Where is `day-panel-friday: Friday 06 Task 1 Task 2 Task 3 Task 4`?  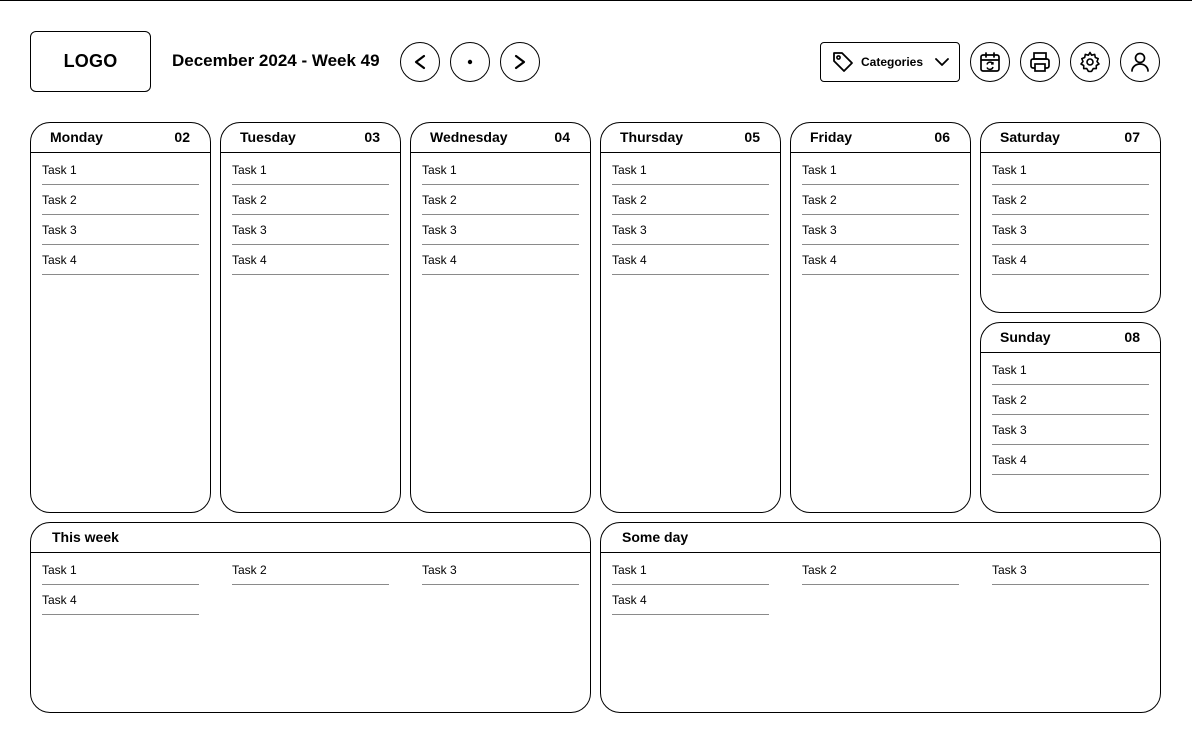
day-panel-friday: Friday 06 Task 1 Task 2 Task 3 Task 4 is located at coordinates (880, 317).